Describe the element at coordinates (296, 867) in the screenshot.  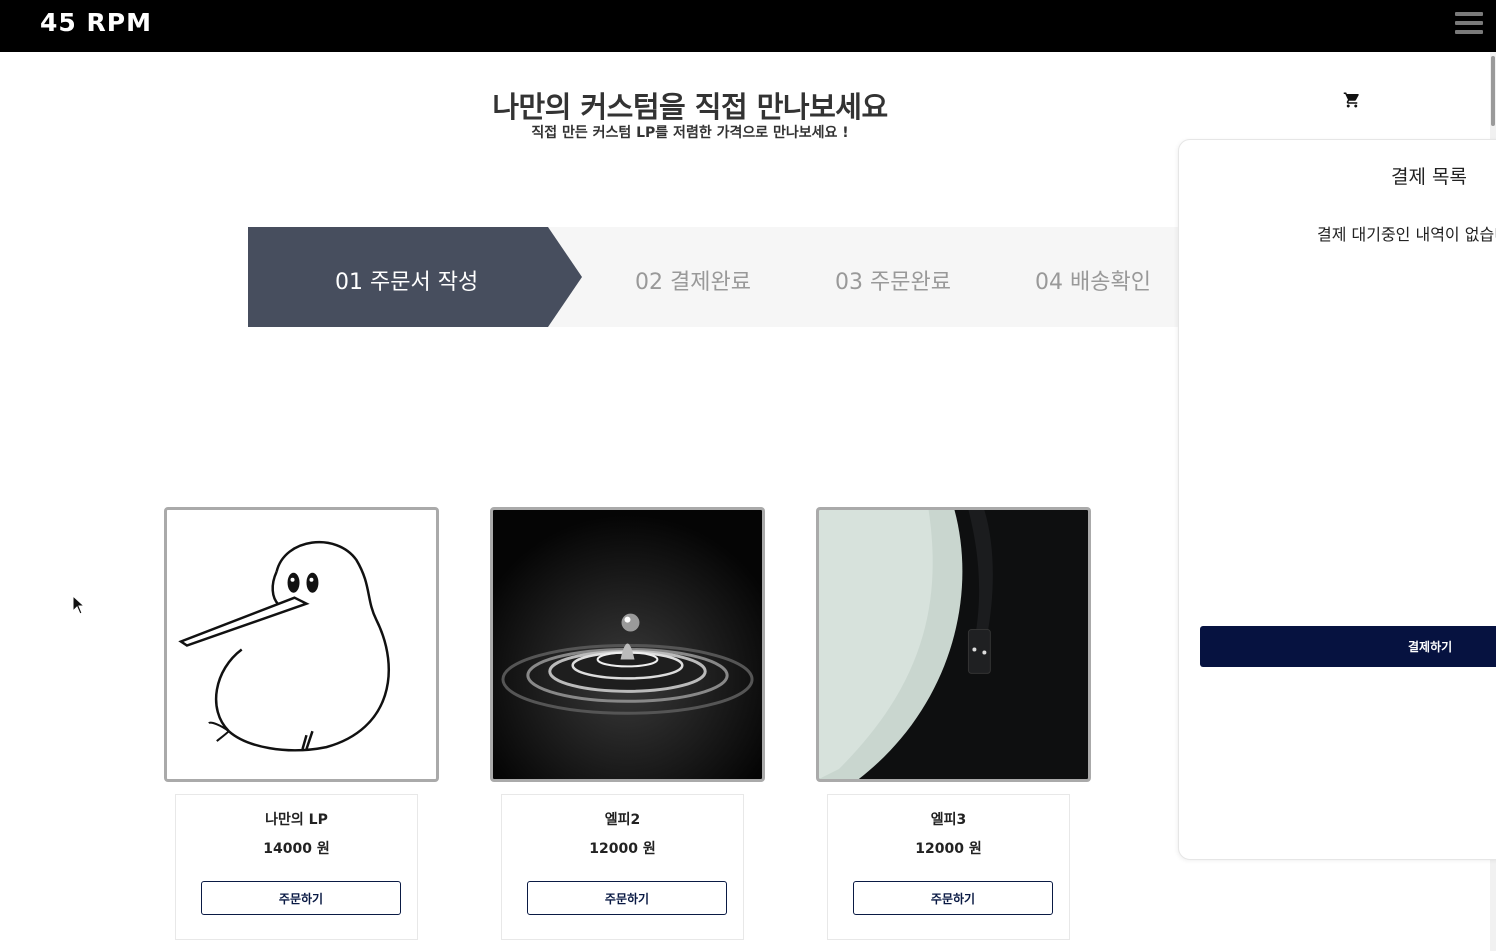
I see `product-card: 나만의 LP 14000 원 주문하기` at that location.